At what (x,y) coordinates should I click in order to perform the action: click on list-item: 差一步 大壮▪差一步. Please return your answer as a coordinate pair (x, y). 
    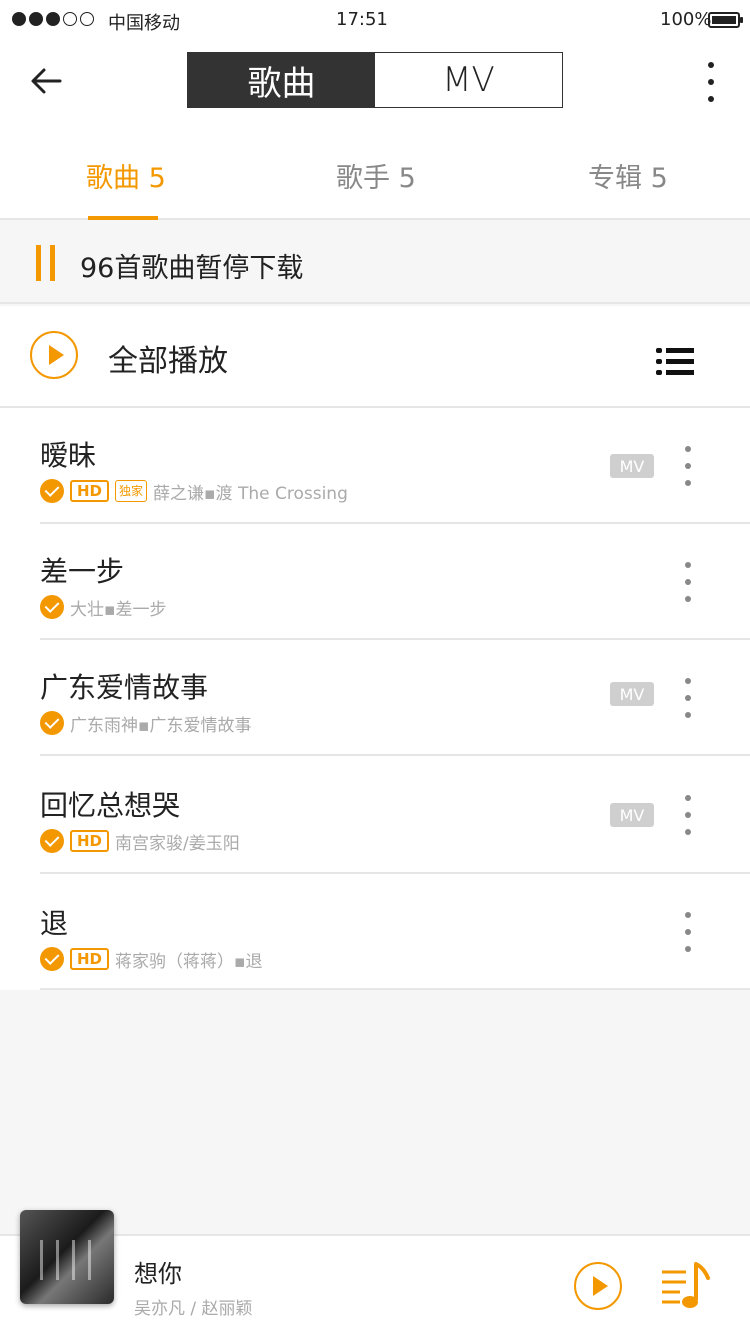
    Looking at the image, I should click on (375, 582).